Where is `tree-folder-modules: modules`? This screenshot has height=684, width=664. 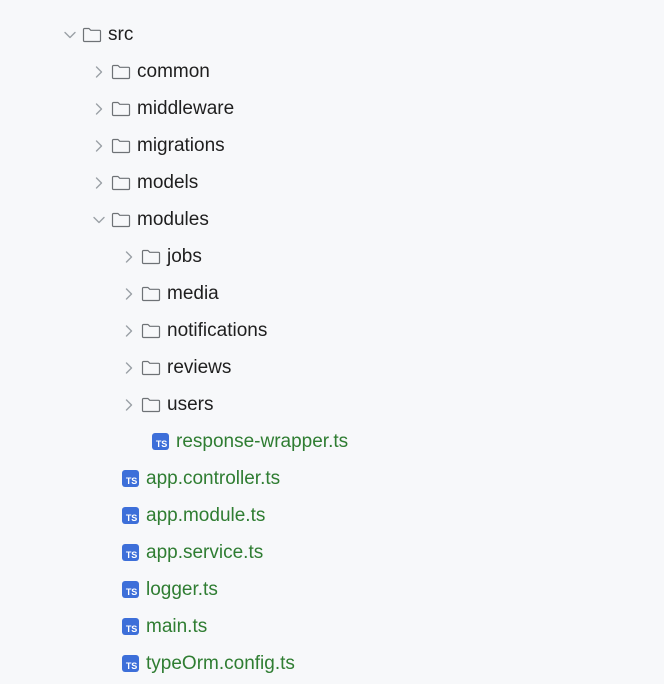
tree-folder-modules: modules is located at coordinates (332, 219).